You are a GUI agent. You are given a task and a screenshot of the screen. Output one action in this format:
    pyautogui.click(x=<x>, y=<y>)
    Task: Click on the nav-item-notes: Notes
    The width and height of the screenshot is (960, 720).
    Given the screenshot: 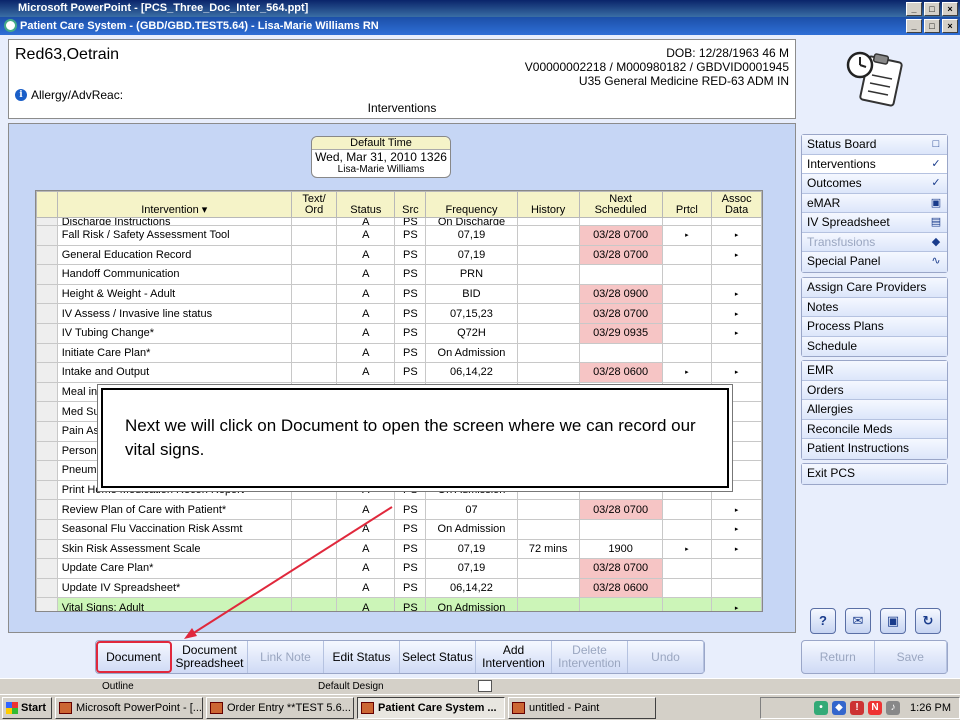 What is the action you would take?
    pyautogui.click(x=874, y=307)
    